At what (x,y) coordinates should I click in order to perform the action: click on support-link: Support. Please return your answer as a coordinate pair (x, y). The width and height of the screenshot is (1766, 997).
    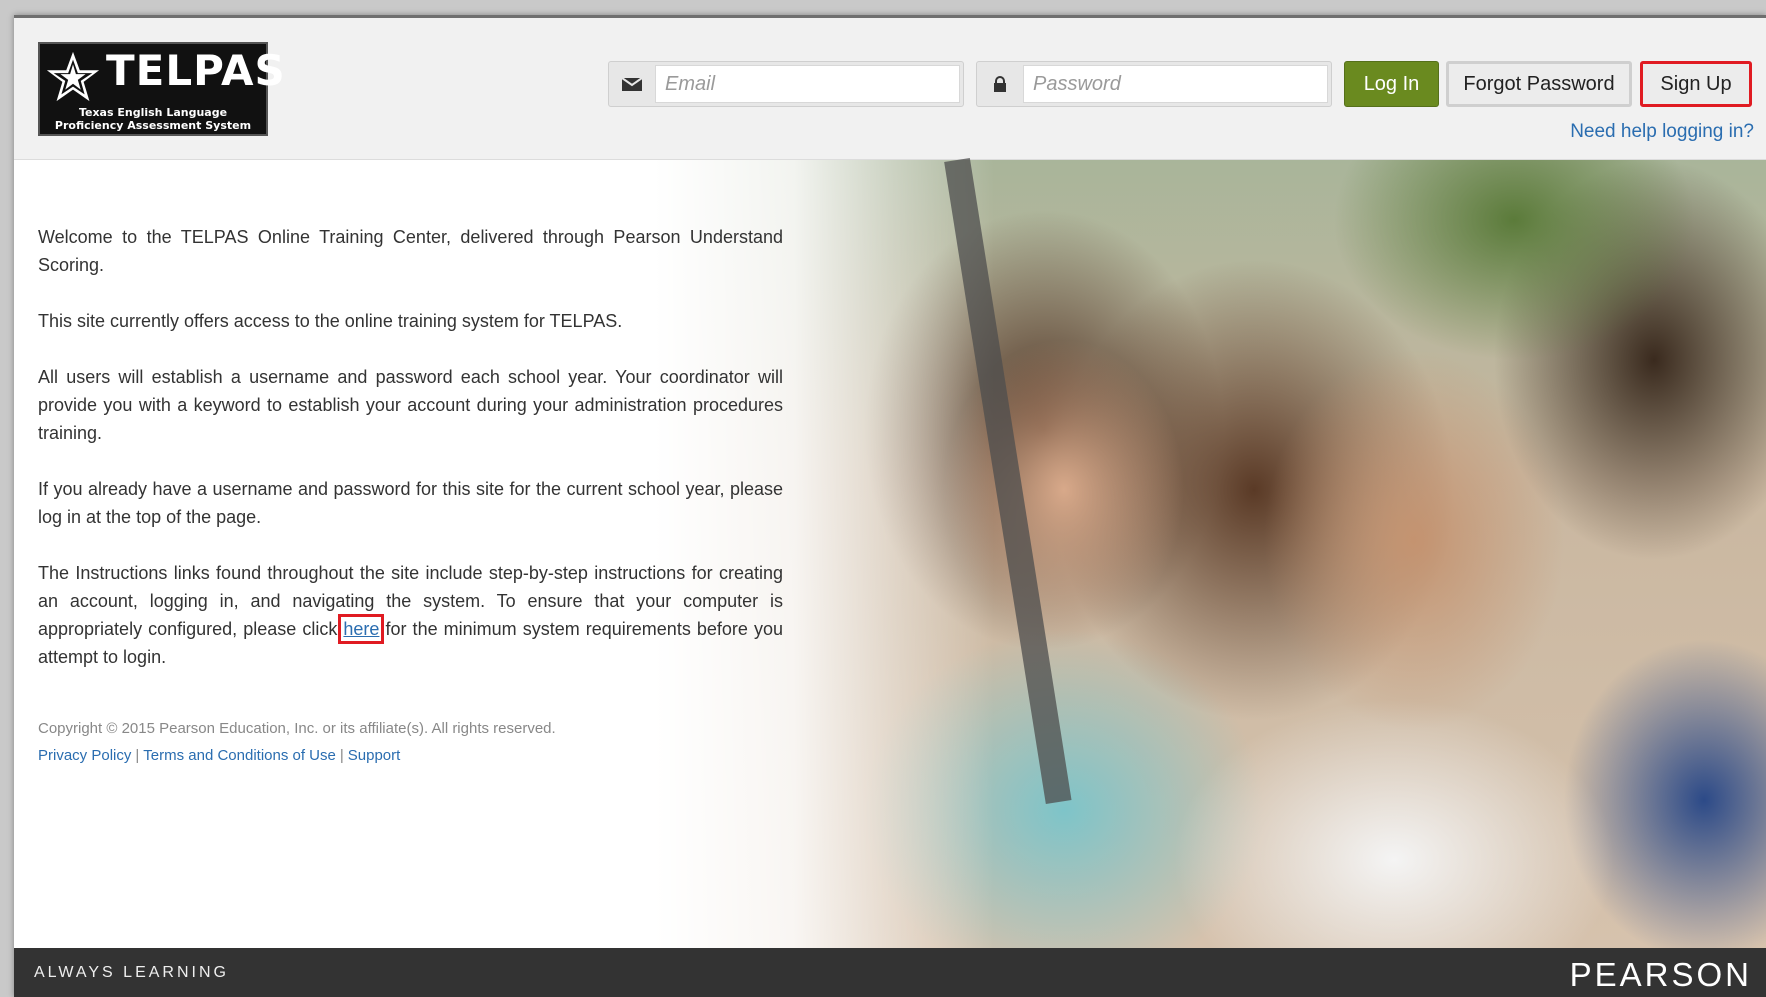
    Looking at the image, I should click on (374, 755).